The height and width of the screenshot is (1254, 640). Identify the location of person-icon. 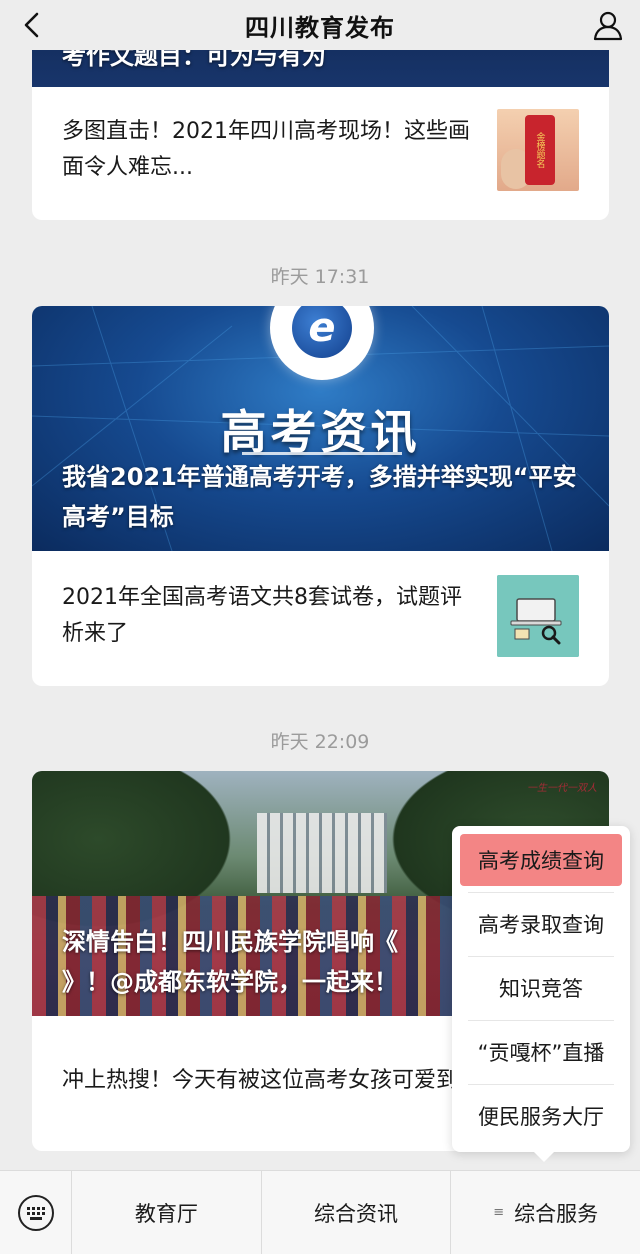
(608, 25).